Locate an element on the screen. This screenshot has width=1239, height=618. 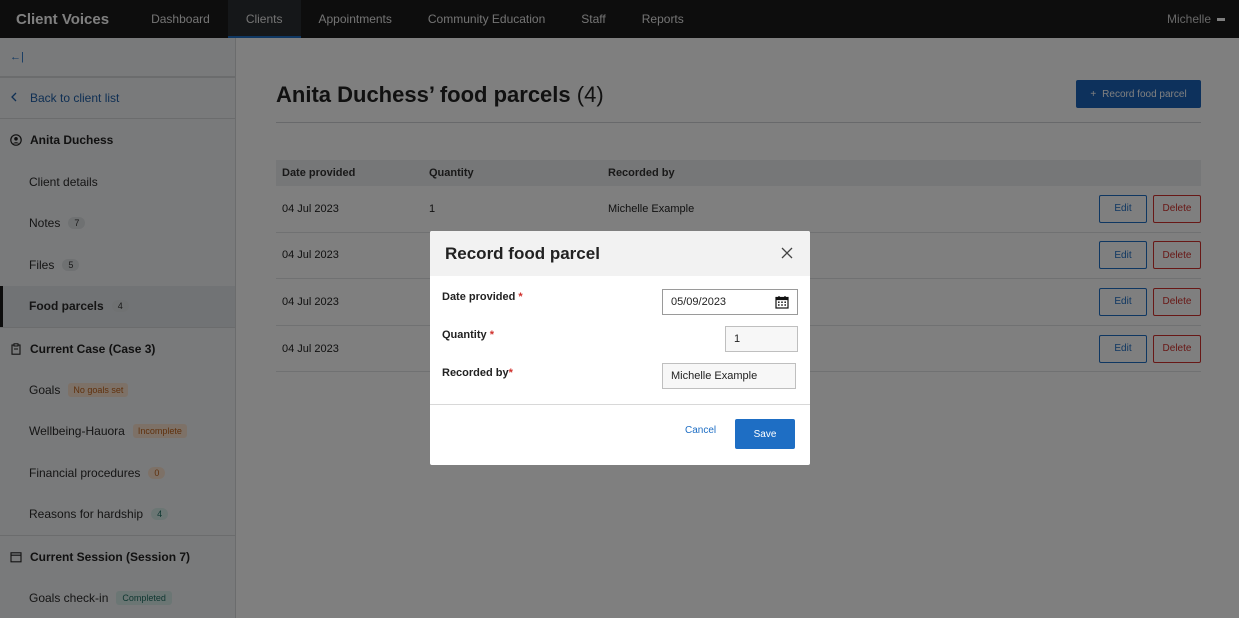
quantity-label: Quantity * is located at coordinates (468, 335).